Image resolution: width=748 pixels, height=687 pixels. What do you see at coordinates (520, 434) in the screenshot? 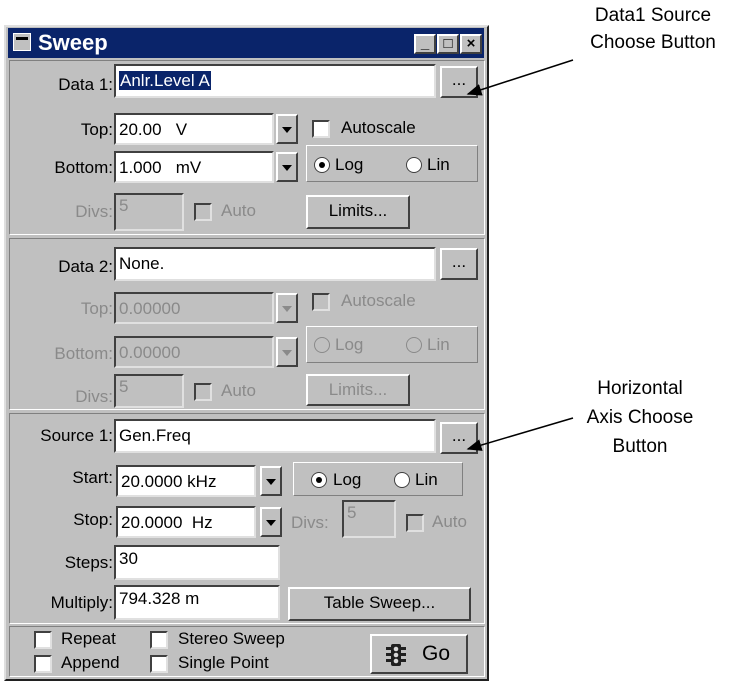
I see `source1-callout-arrow` at bounding box center [520, 434].